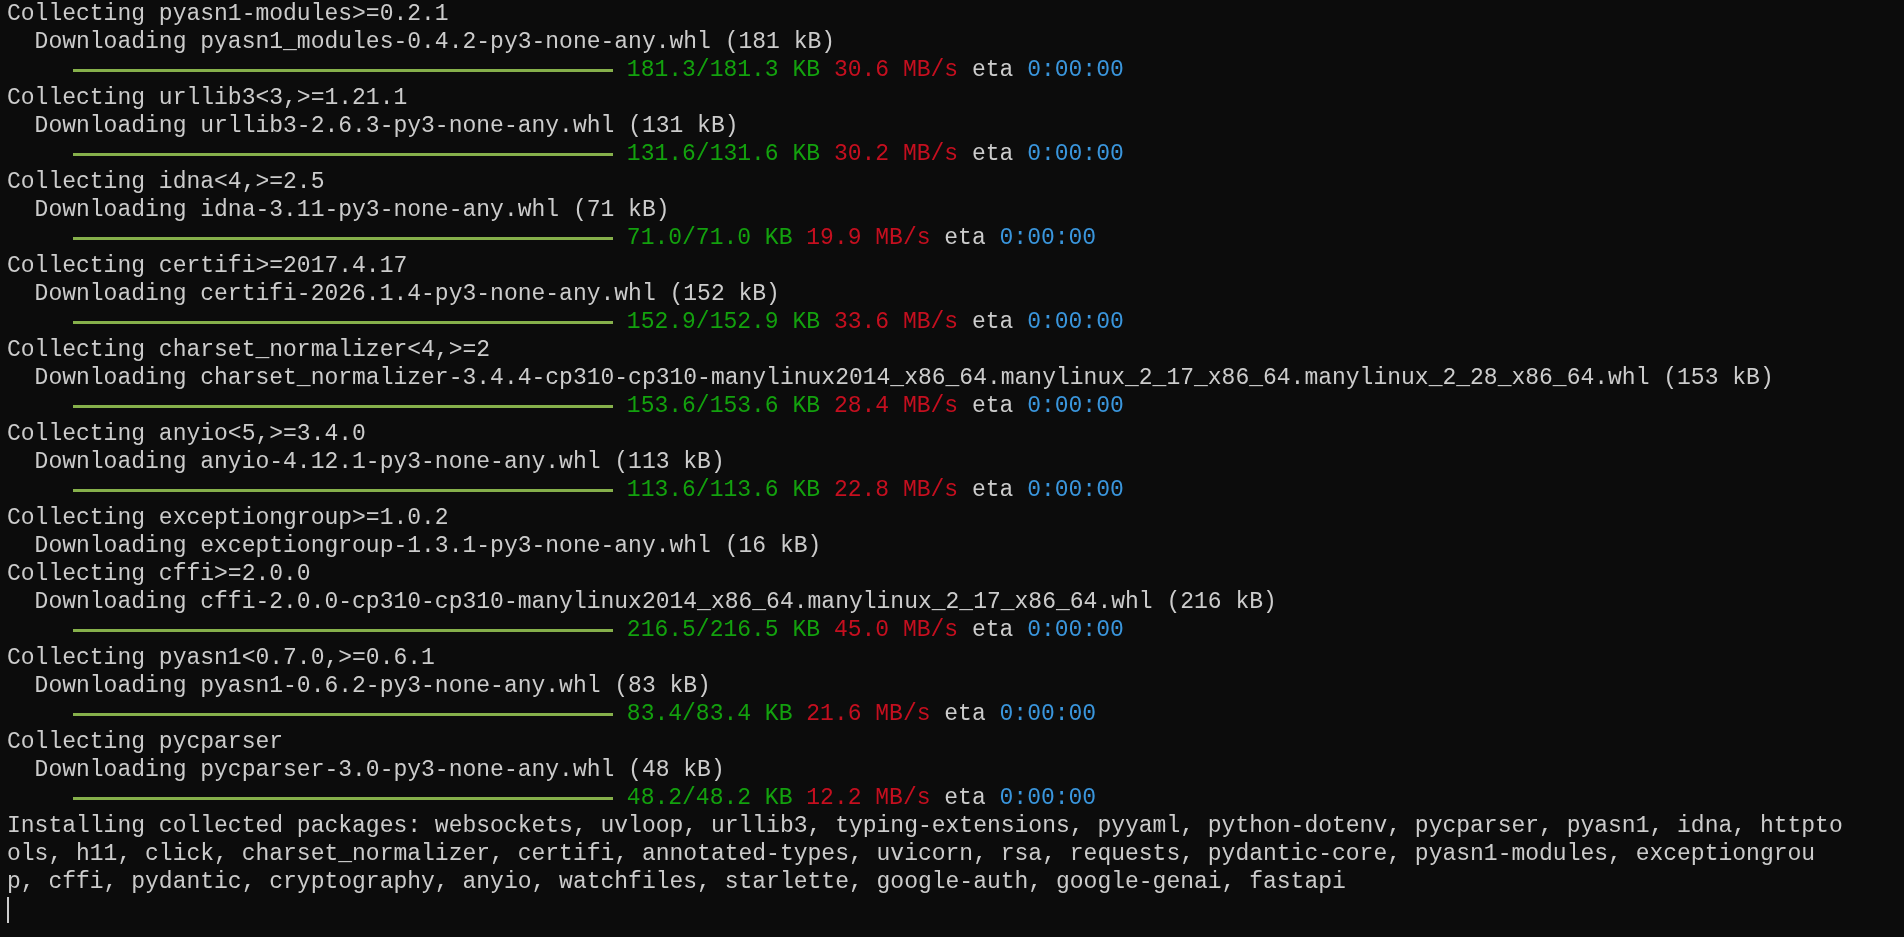  Describe the element at coordinates (896, 630) in the screenshot. I see `download-speed: 45.0 MB/s` at that location.